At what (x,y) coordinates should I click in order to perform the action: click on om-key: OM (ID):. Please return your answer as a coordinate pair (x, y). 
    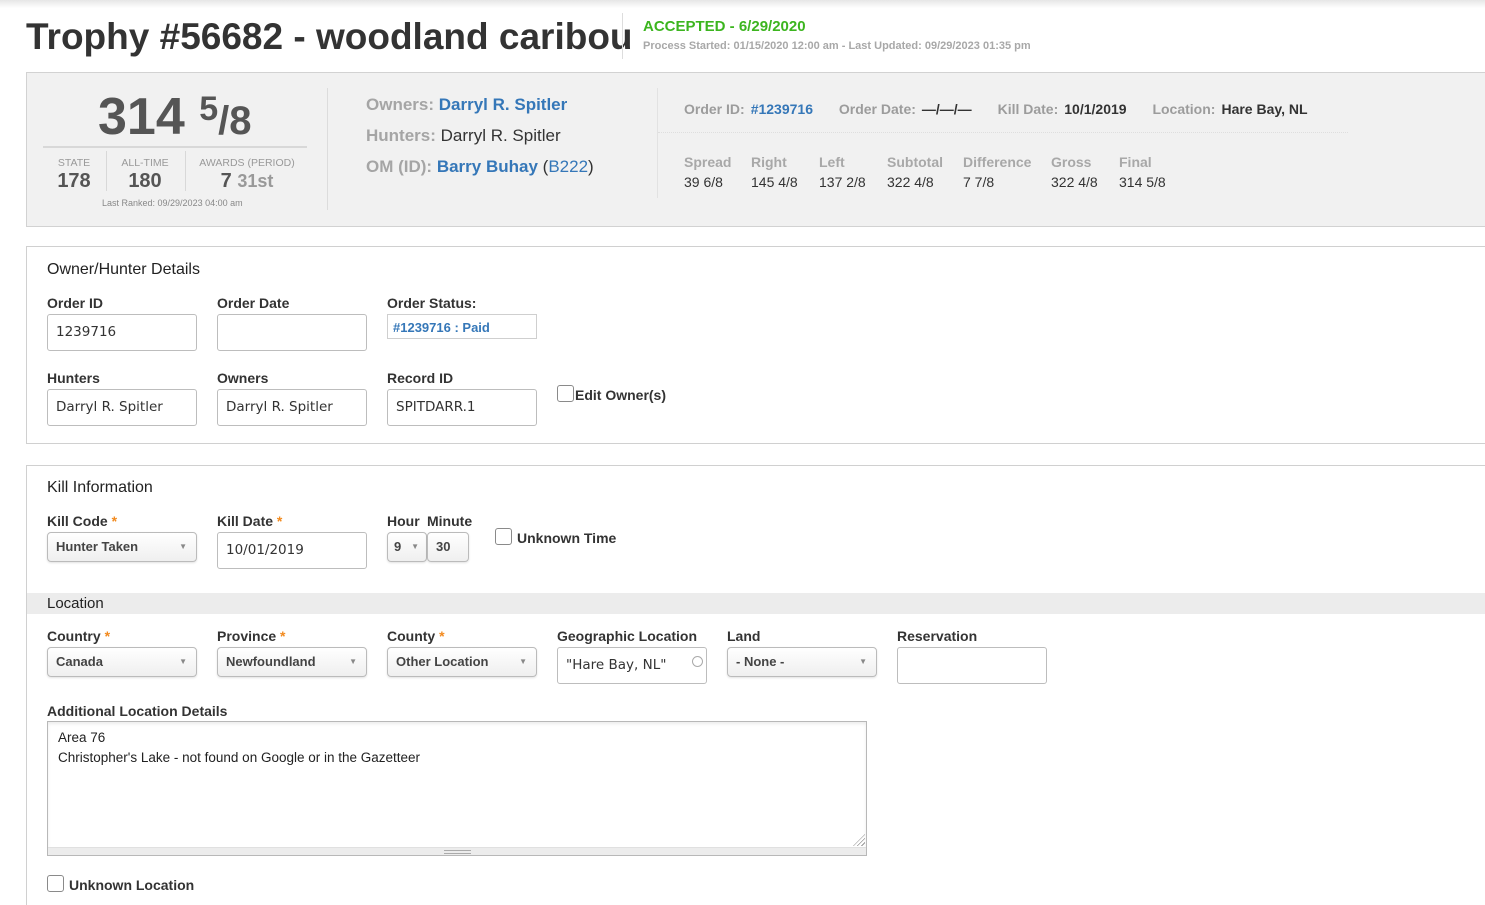
    Looking at the image, I should click on (399, 166).